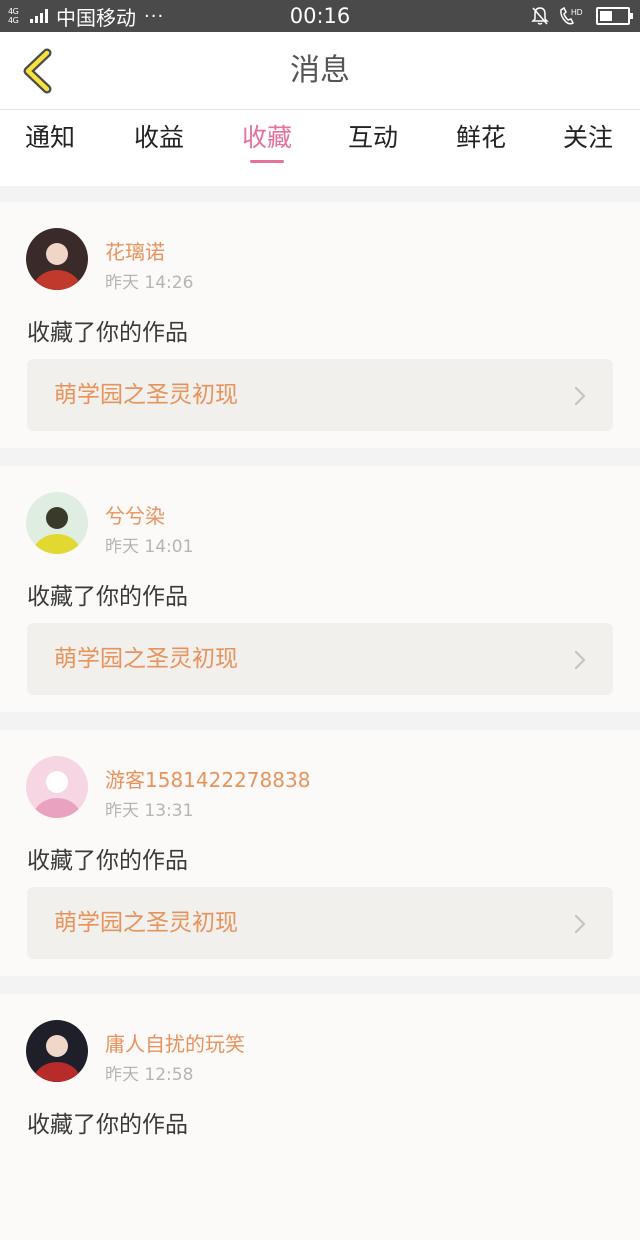 Image resolution: width=640 pixels, height=1240 pixels. I want to click on username: 花璃诺, so click(135, 250).